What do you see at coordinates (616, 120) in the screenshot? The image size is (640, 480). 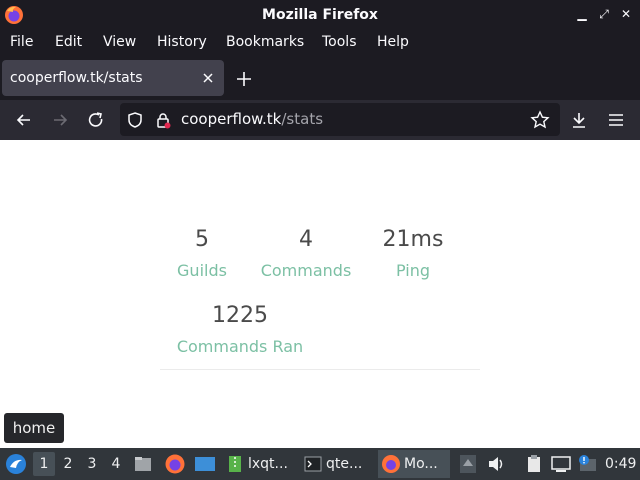 I see `app-menu-icon` at bounding box center [616, 120].